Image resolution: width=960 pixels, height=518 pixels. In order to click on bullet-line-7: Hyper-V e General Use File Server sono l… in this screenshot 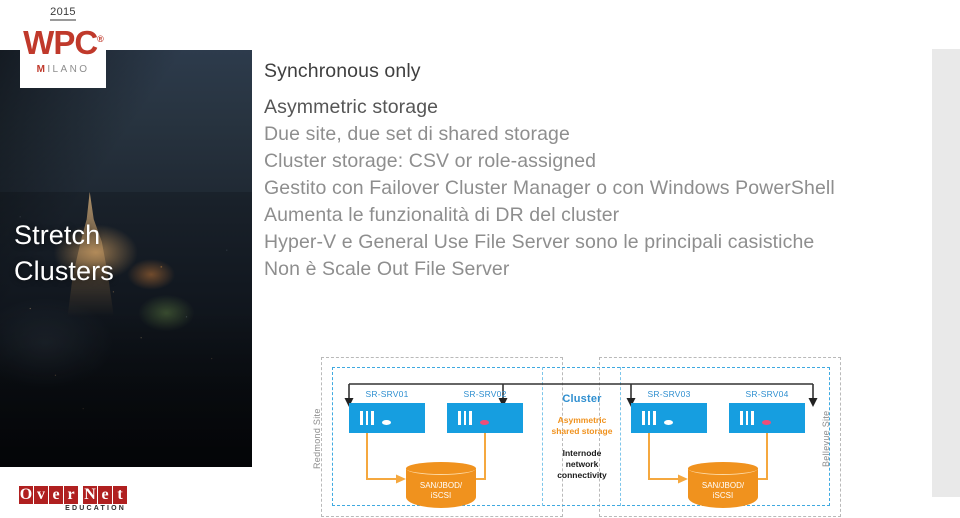, I will do `click(539, 242)`.